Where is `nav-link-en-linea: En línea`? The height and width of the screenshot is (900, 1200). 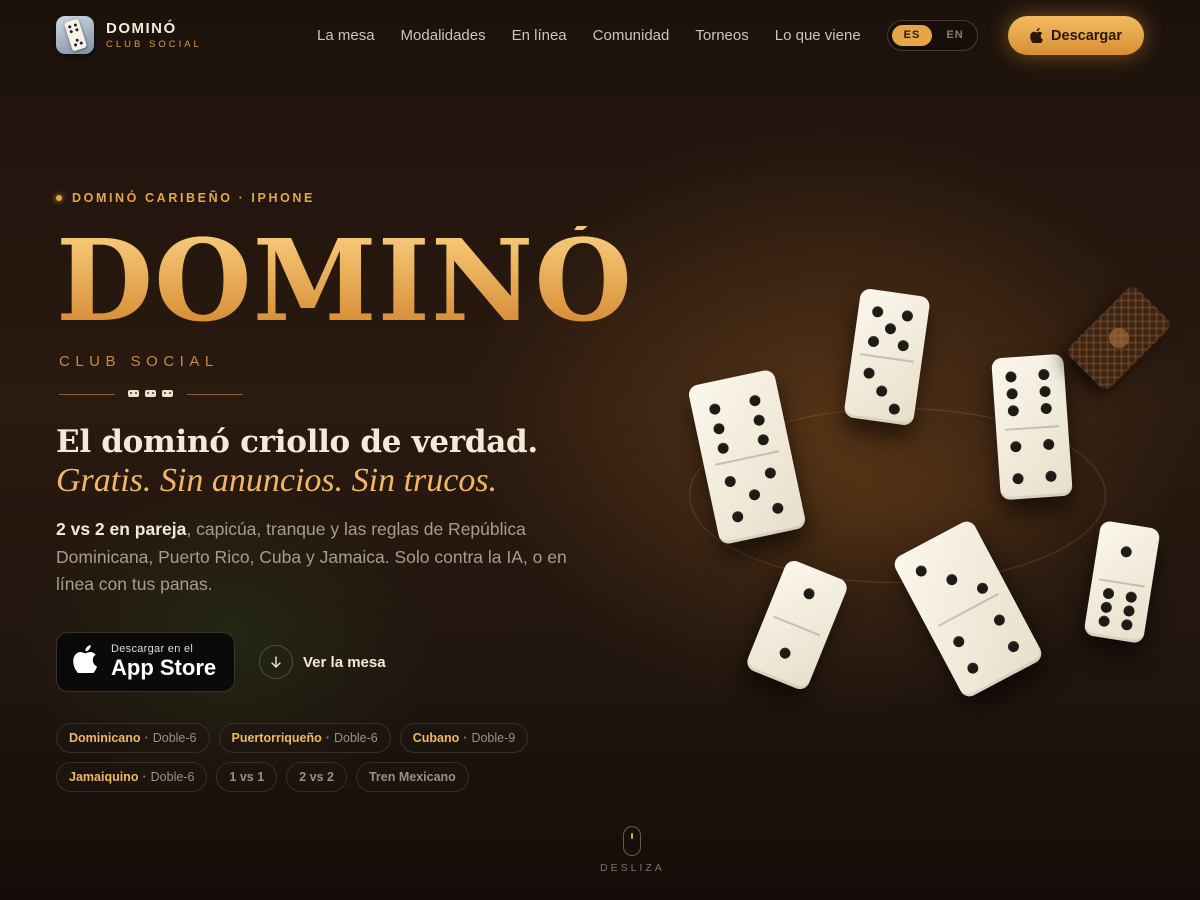
nav-link-en-linea: En línea is located at coordinates (539, 35).